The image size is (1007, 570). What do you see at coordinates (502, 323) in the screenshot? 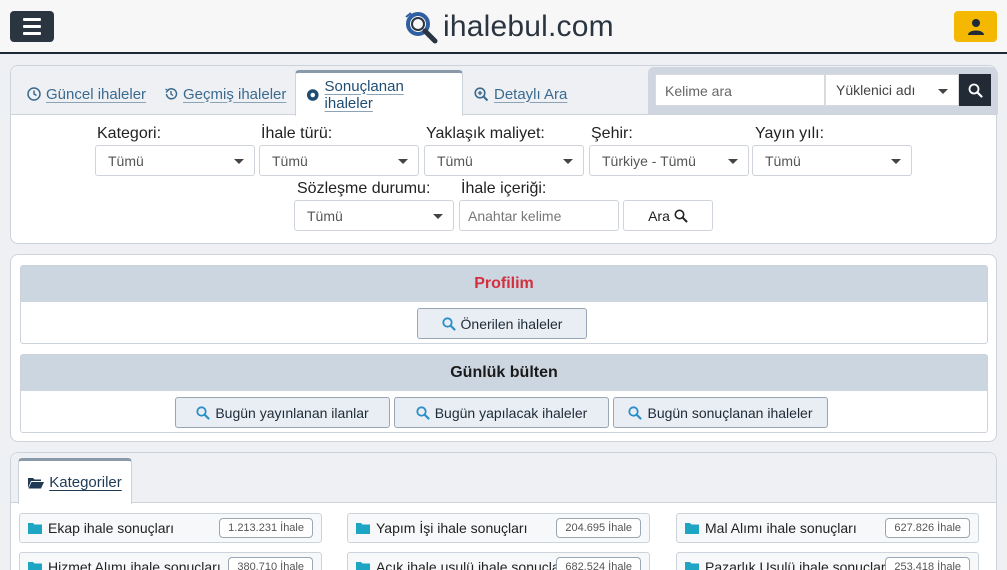
I see `recommended-tenders-button: Önerilen ihaleler` at bounding box center [502, 323].